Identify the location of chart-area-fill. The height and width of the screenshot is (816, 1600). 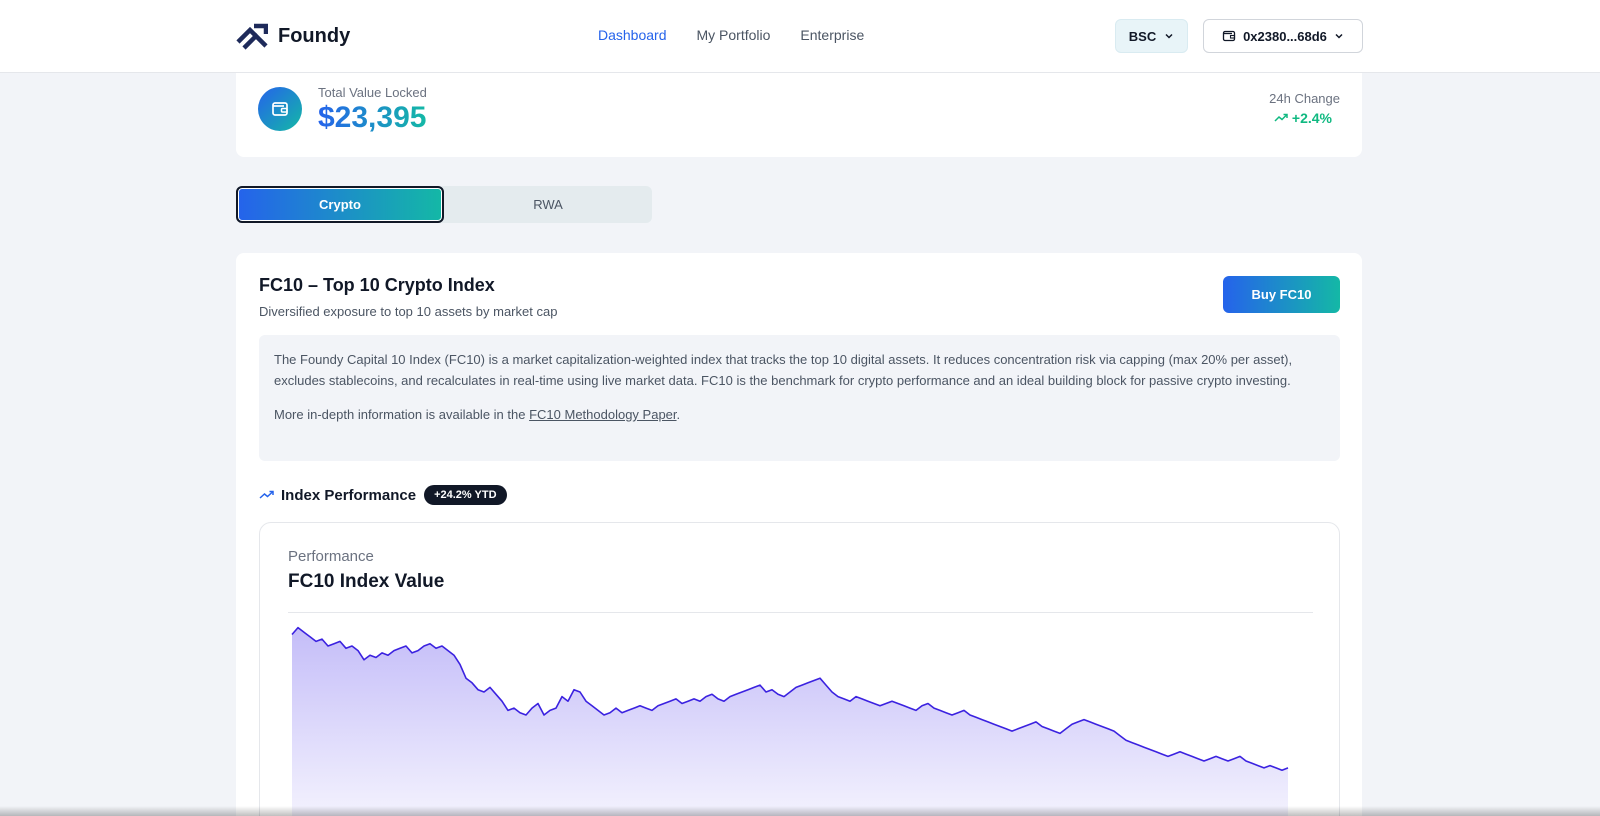
(790, 721).